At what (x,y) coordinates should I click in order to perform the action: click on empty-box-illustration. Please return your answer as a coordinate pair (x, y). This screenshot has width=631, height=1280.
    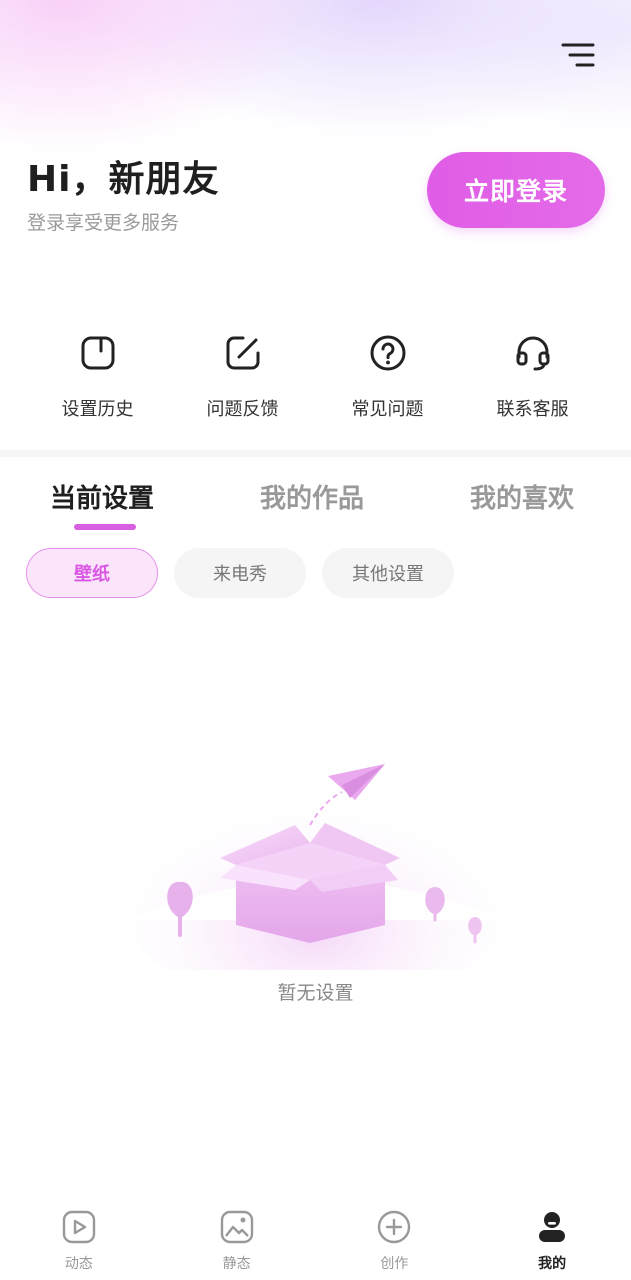
    Looking at the image, I should click on (315, 870).